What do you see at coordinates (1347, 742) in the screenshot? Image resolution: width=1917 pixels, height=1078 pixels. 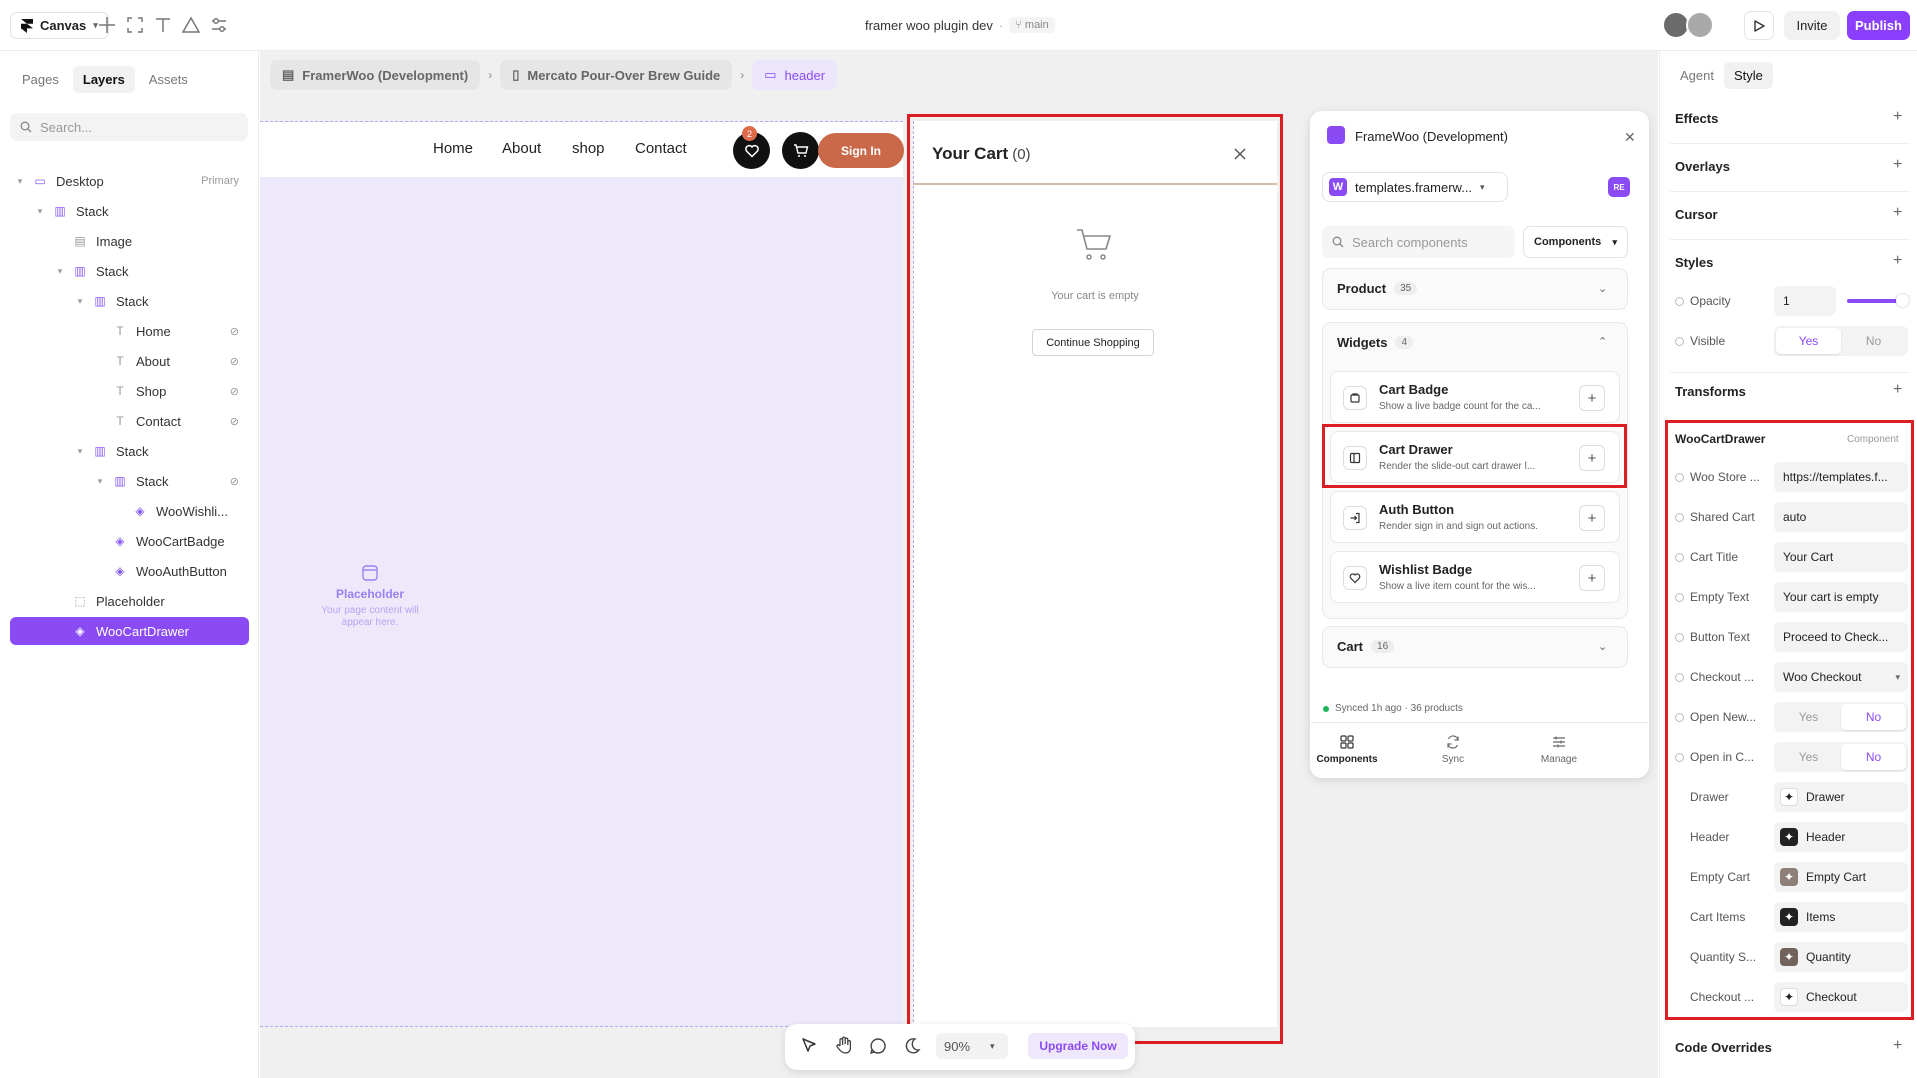 I see `grid-icon` at bounding box center [1347, 742].